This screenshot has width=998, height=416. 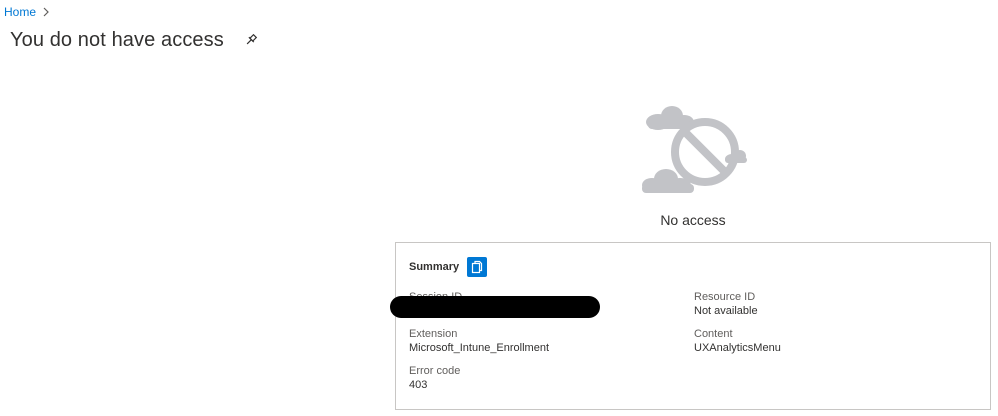 What do you see at coordinates (20, 12) in the screenshot?
I see `breadcrumb-home-link: Home` at bounding box center [20, 12].